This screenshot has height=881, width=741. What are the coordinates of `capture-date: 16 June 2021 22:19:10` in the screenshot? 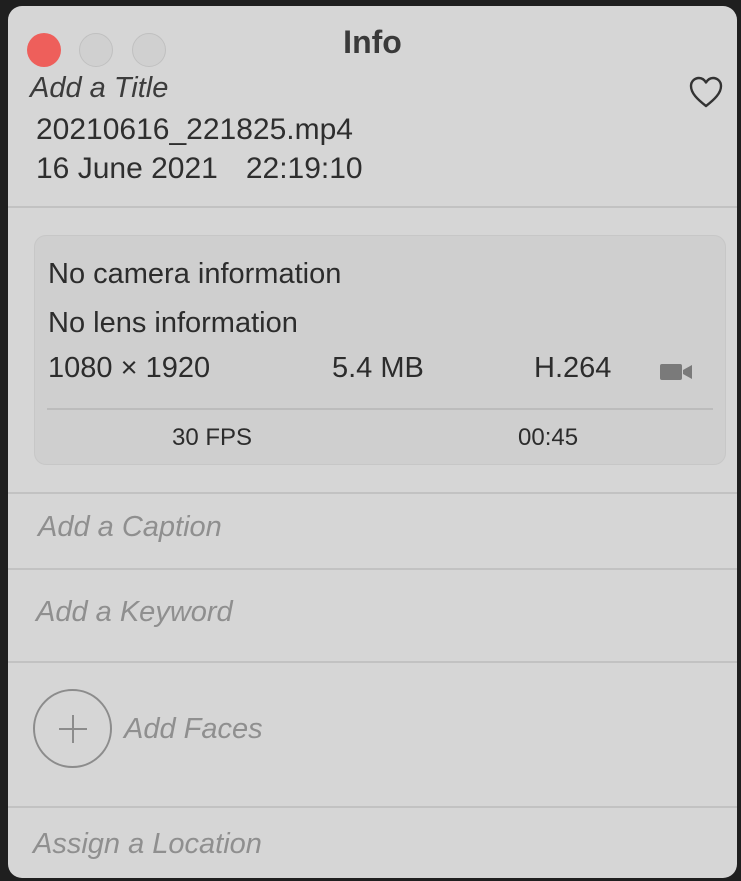 It's located at (213, 169).